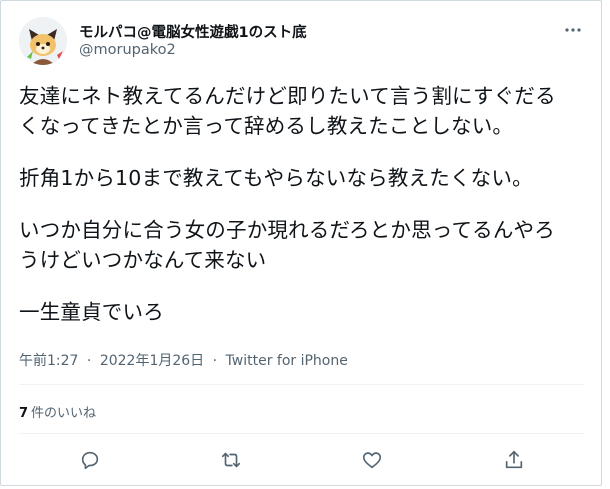 The image size is (610, 489). What do you see at coordinates (287, 230) in the screenshot?
I see `tweet-text-line: いつか自分に合う女の子か現れるだろとか思ってるんやろ` at bounding box center [287, 230].